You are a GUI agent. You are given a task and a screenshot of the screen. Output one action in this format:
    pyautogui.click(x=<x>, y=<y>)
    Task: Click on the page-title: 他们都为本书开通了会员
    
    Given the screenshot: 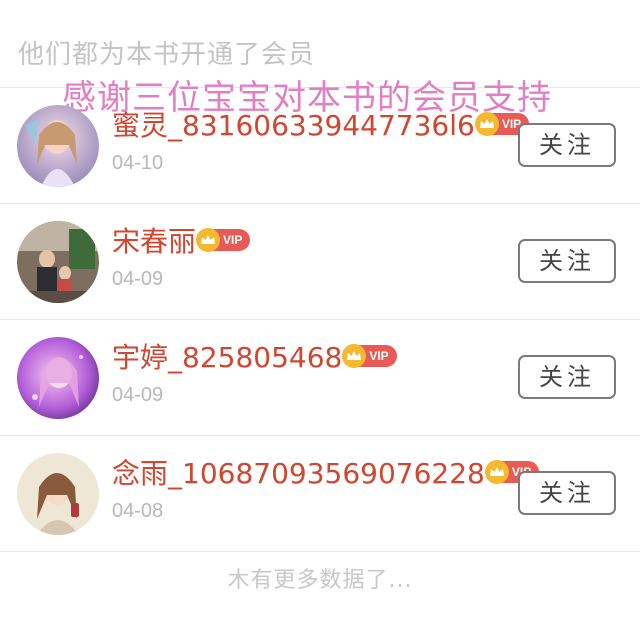 What is the action you would take?
    pyautogui.click(x=167, y=55)
    